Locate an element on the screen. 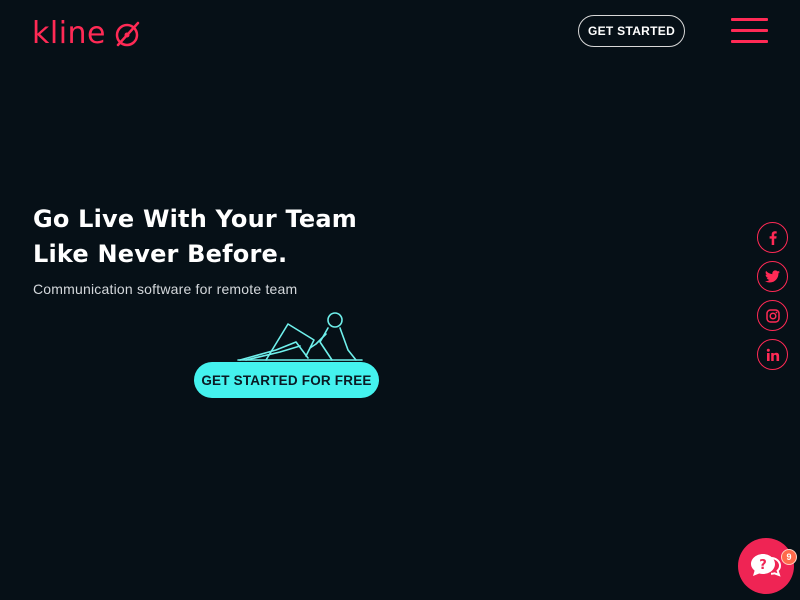  hero-title-line-2: Like Never Before. is located at coordinates (160, 254).